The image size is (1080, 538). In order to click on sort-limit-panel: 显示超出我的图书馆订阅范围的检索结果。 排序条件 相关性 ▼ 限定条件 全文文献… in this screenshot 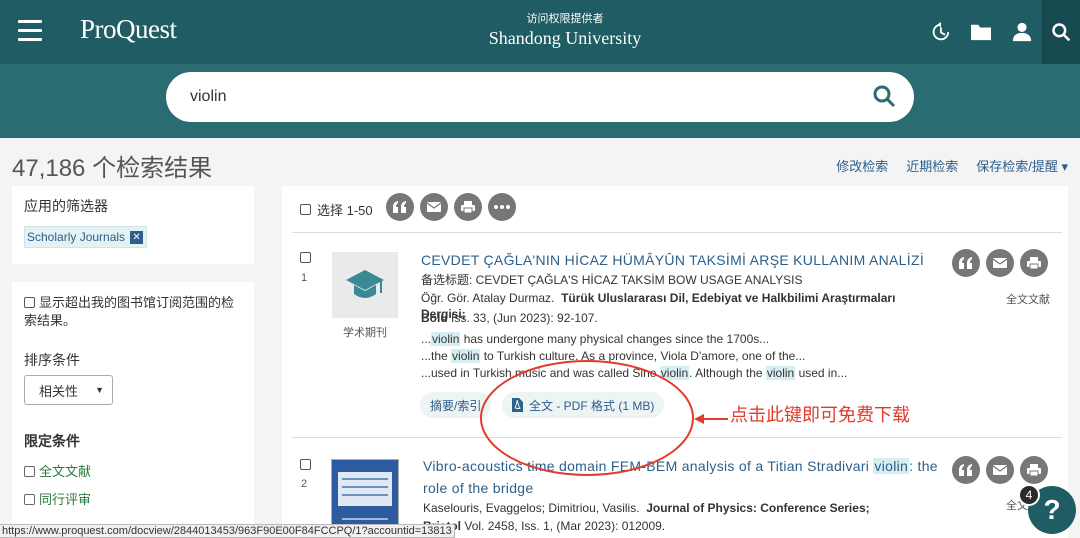, I will do `click(133, 410)`.